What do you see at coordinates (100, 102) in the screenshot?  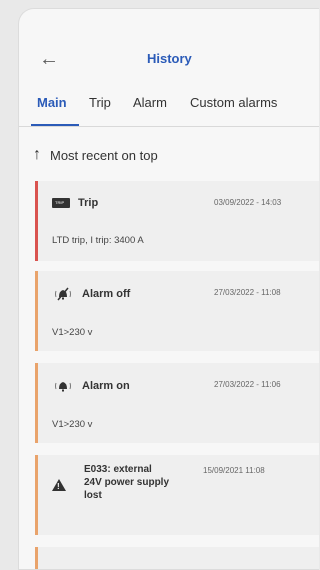 I see `tab-trip: Trip` at bounding box center [100, 102].